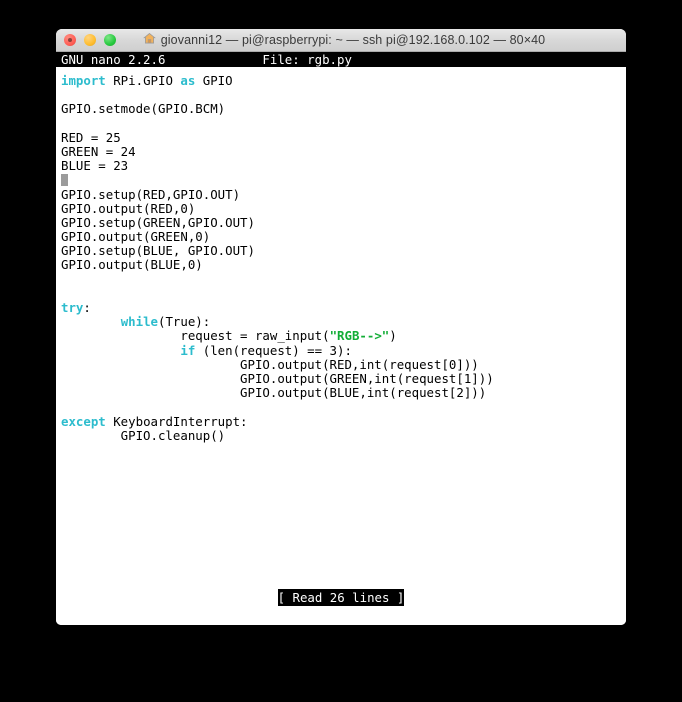 The image size is (682, 702). I want to click on nano-header-bar: GNU nano 2.2.6 File: rgb.py, so click(341, 59).